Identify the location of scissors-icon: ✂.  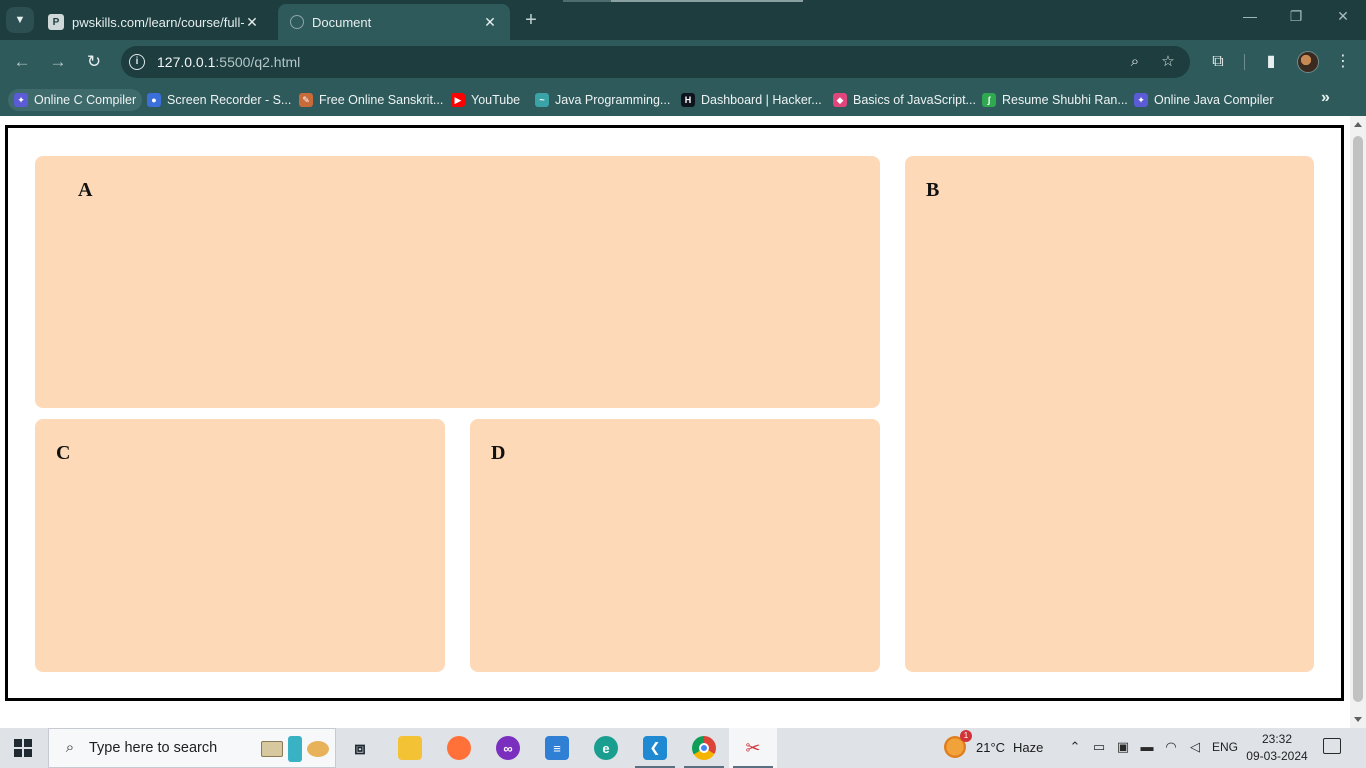
(753, 747).